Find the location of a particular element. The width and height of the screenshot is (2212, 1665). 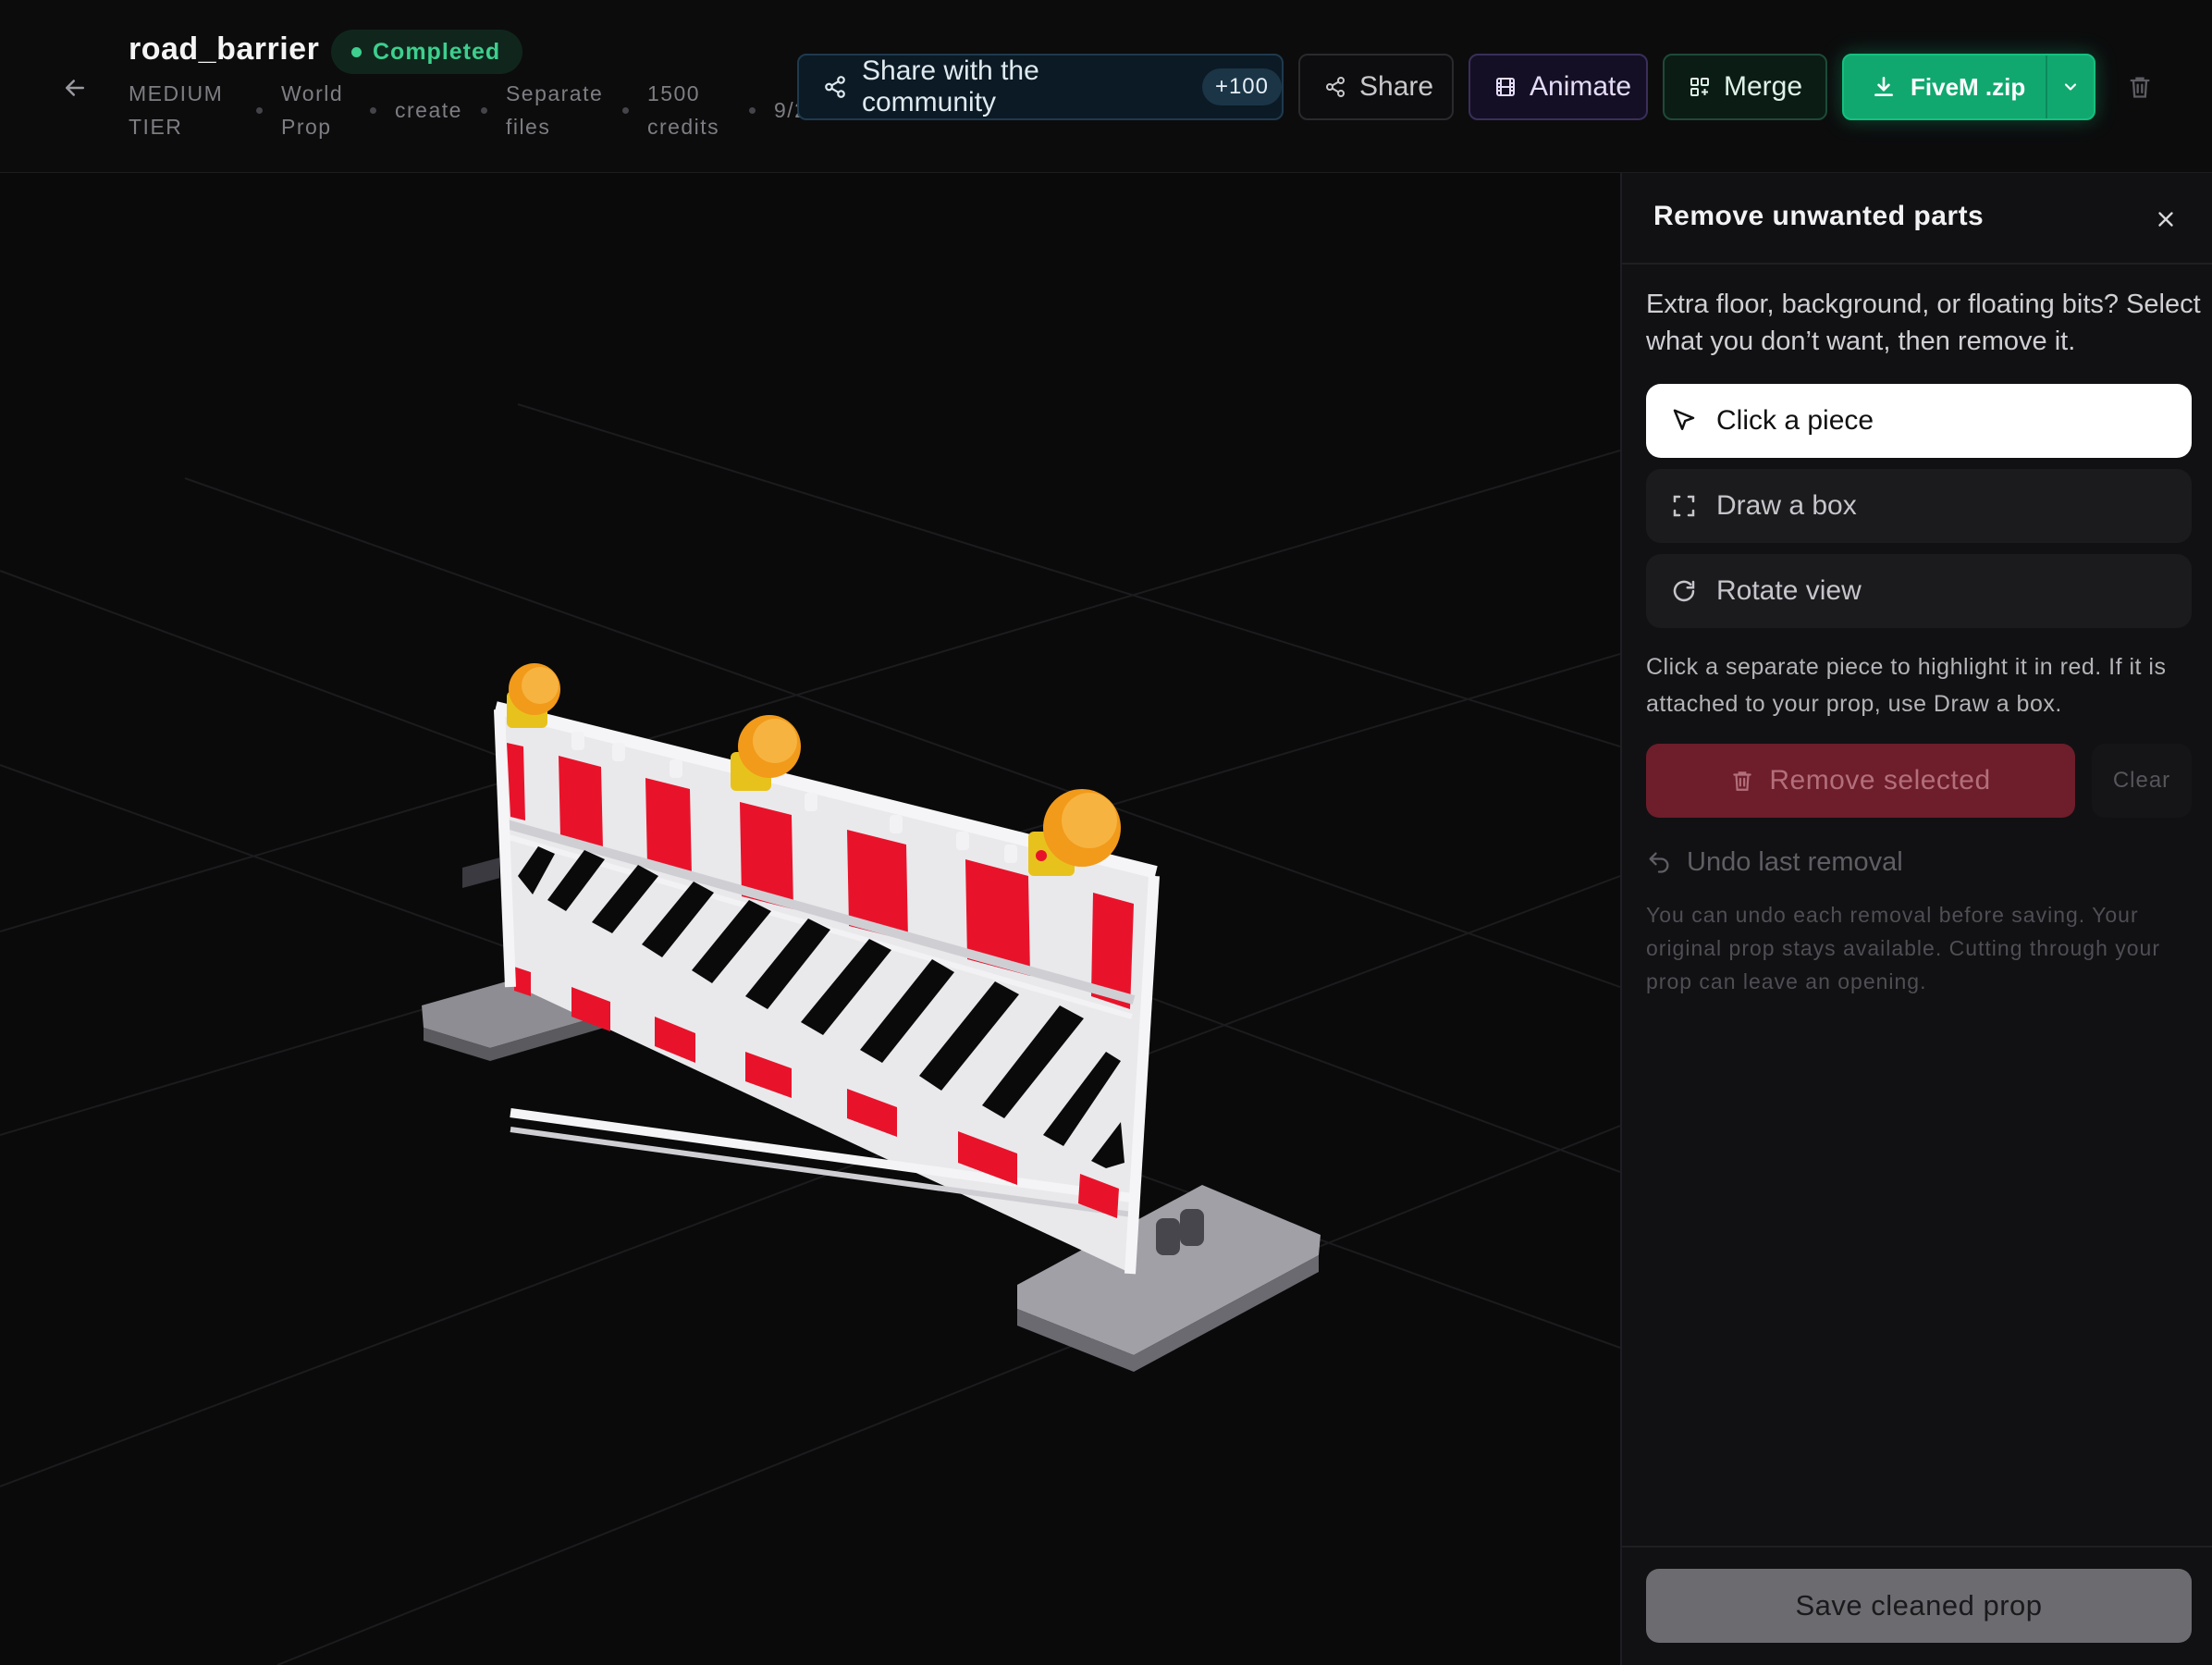

close-icon is located at coordinates (2165, 220).